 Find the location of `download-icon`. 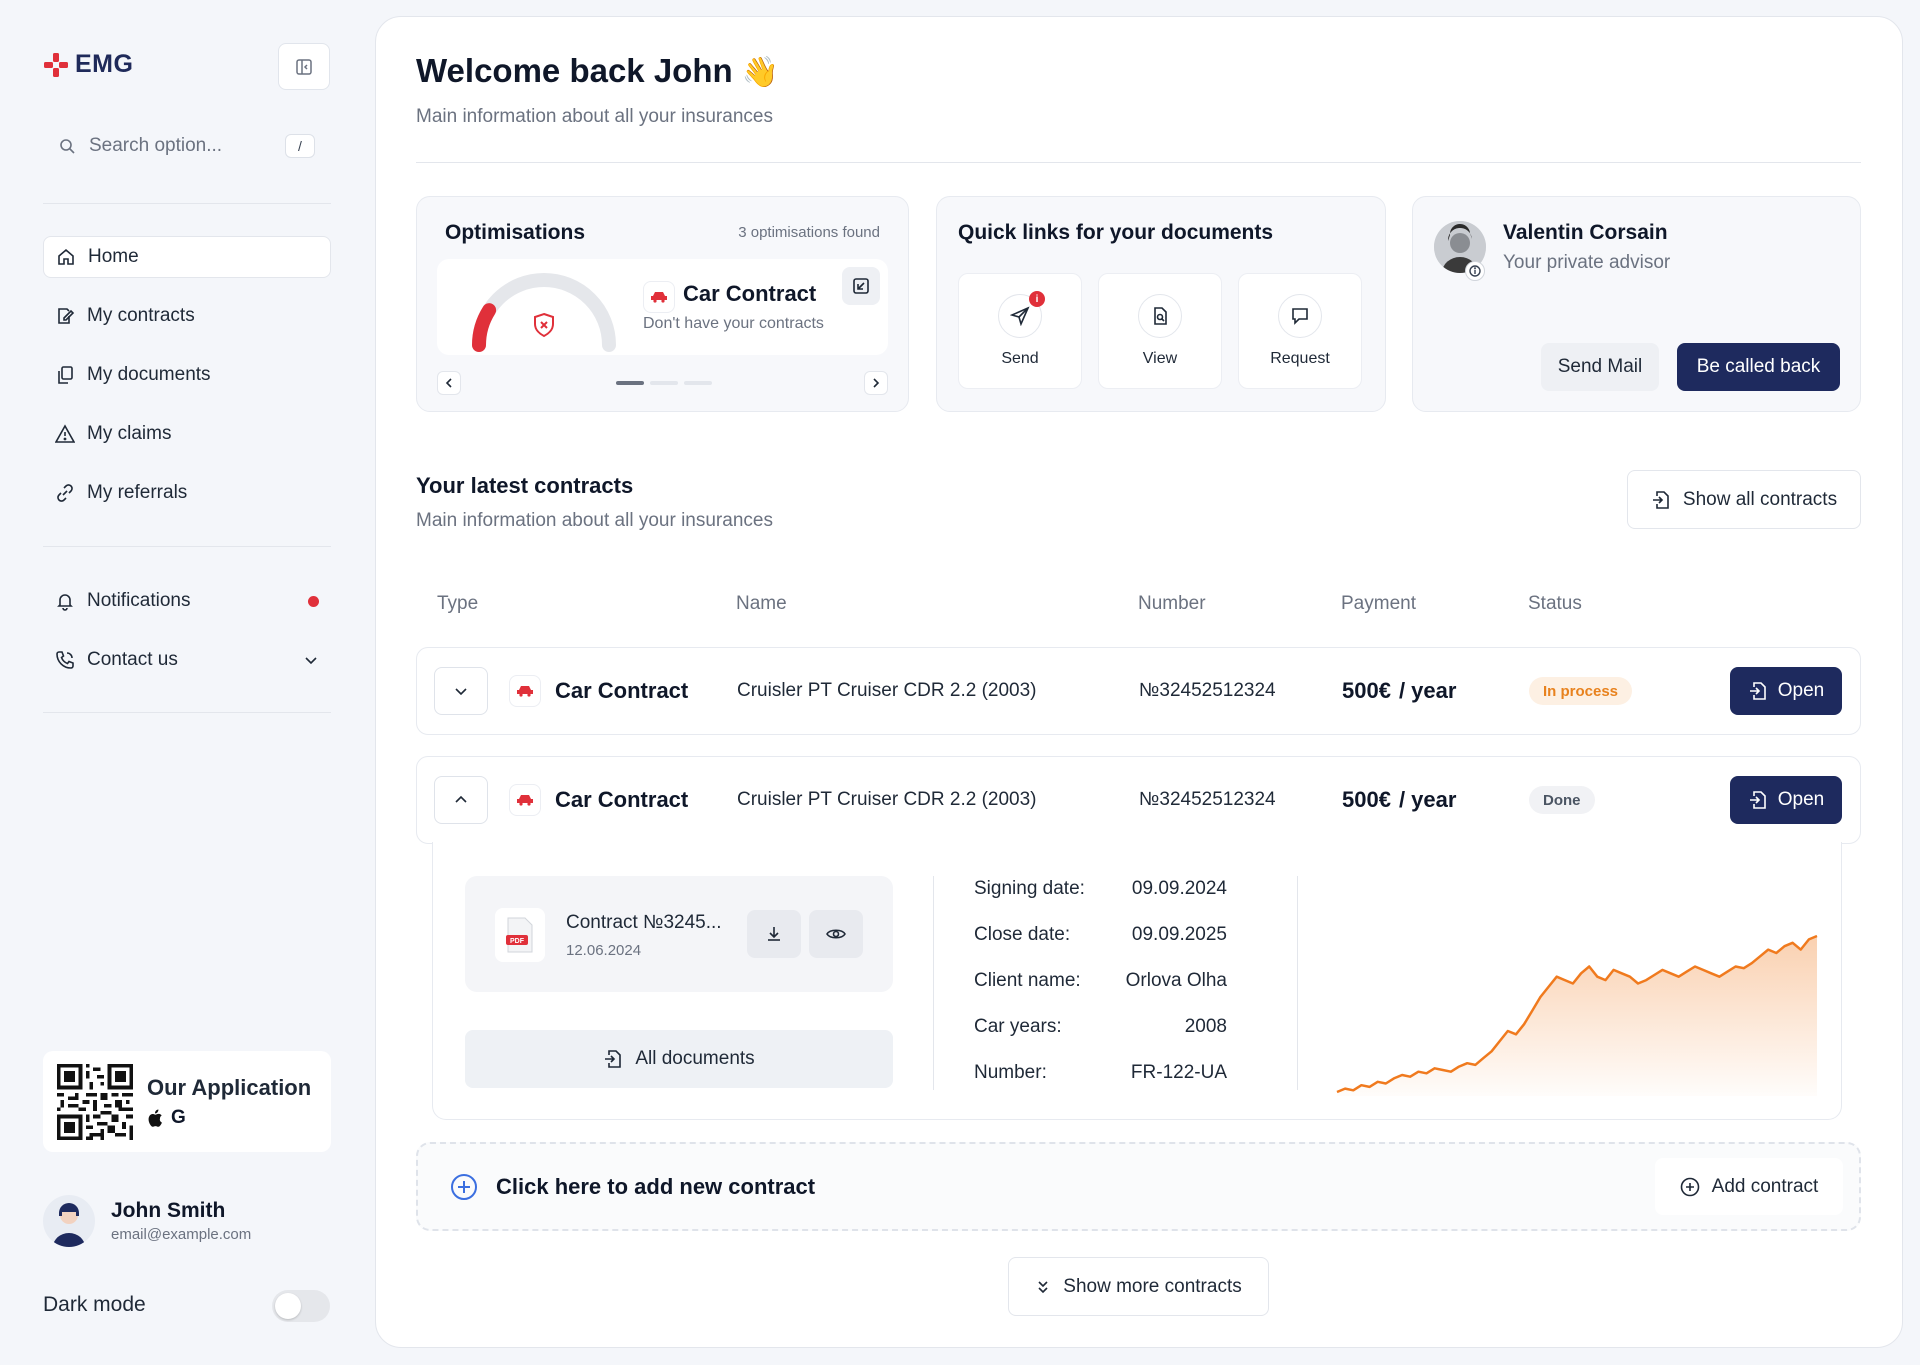

download-icon is located at coordinates (774, 934).